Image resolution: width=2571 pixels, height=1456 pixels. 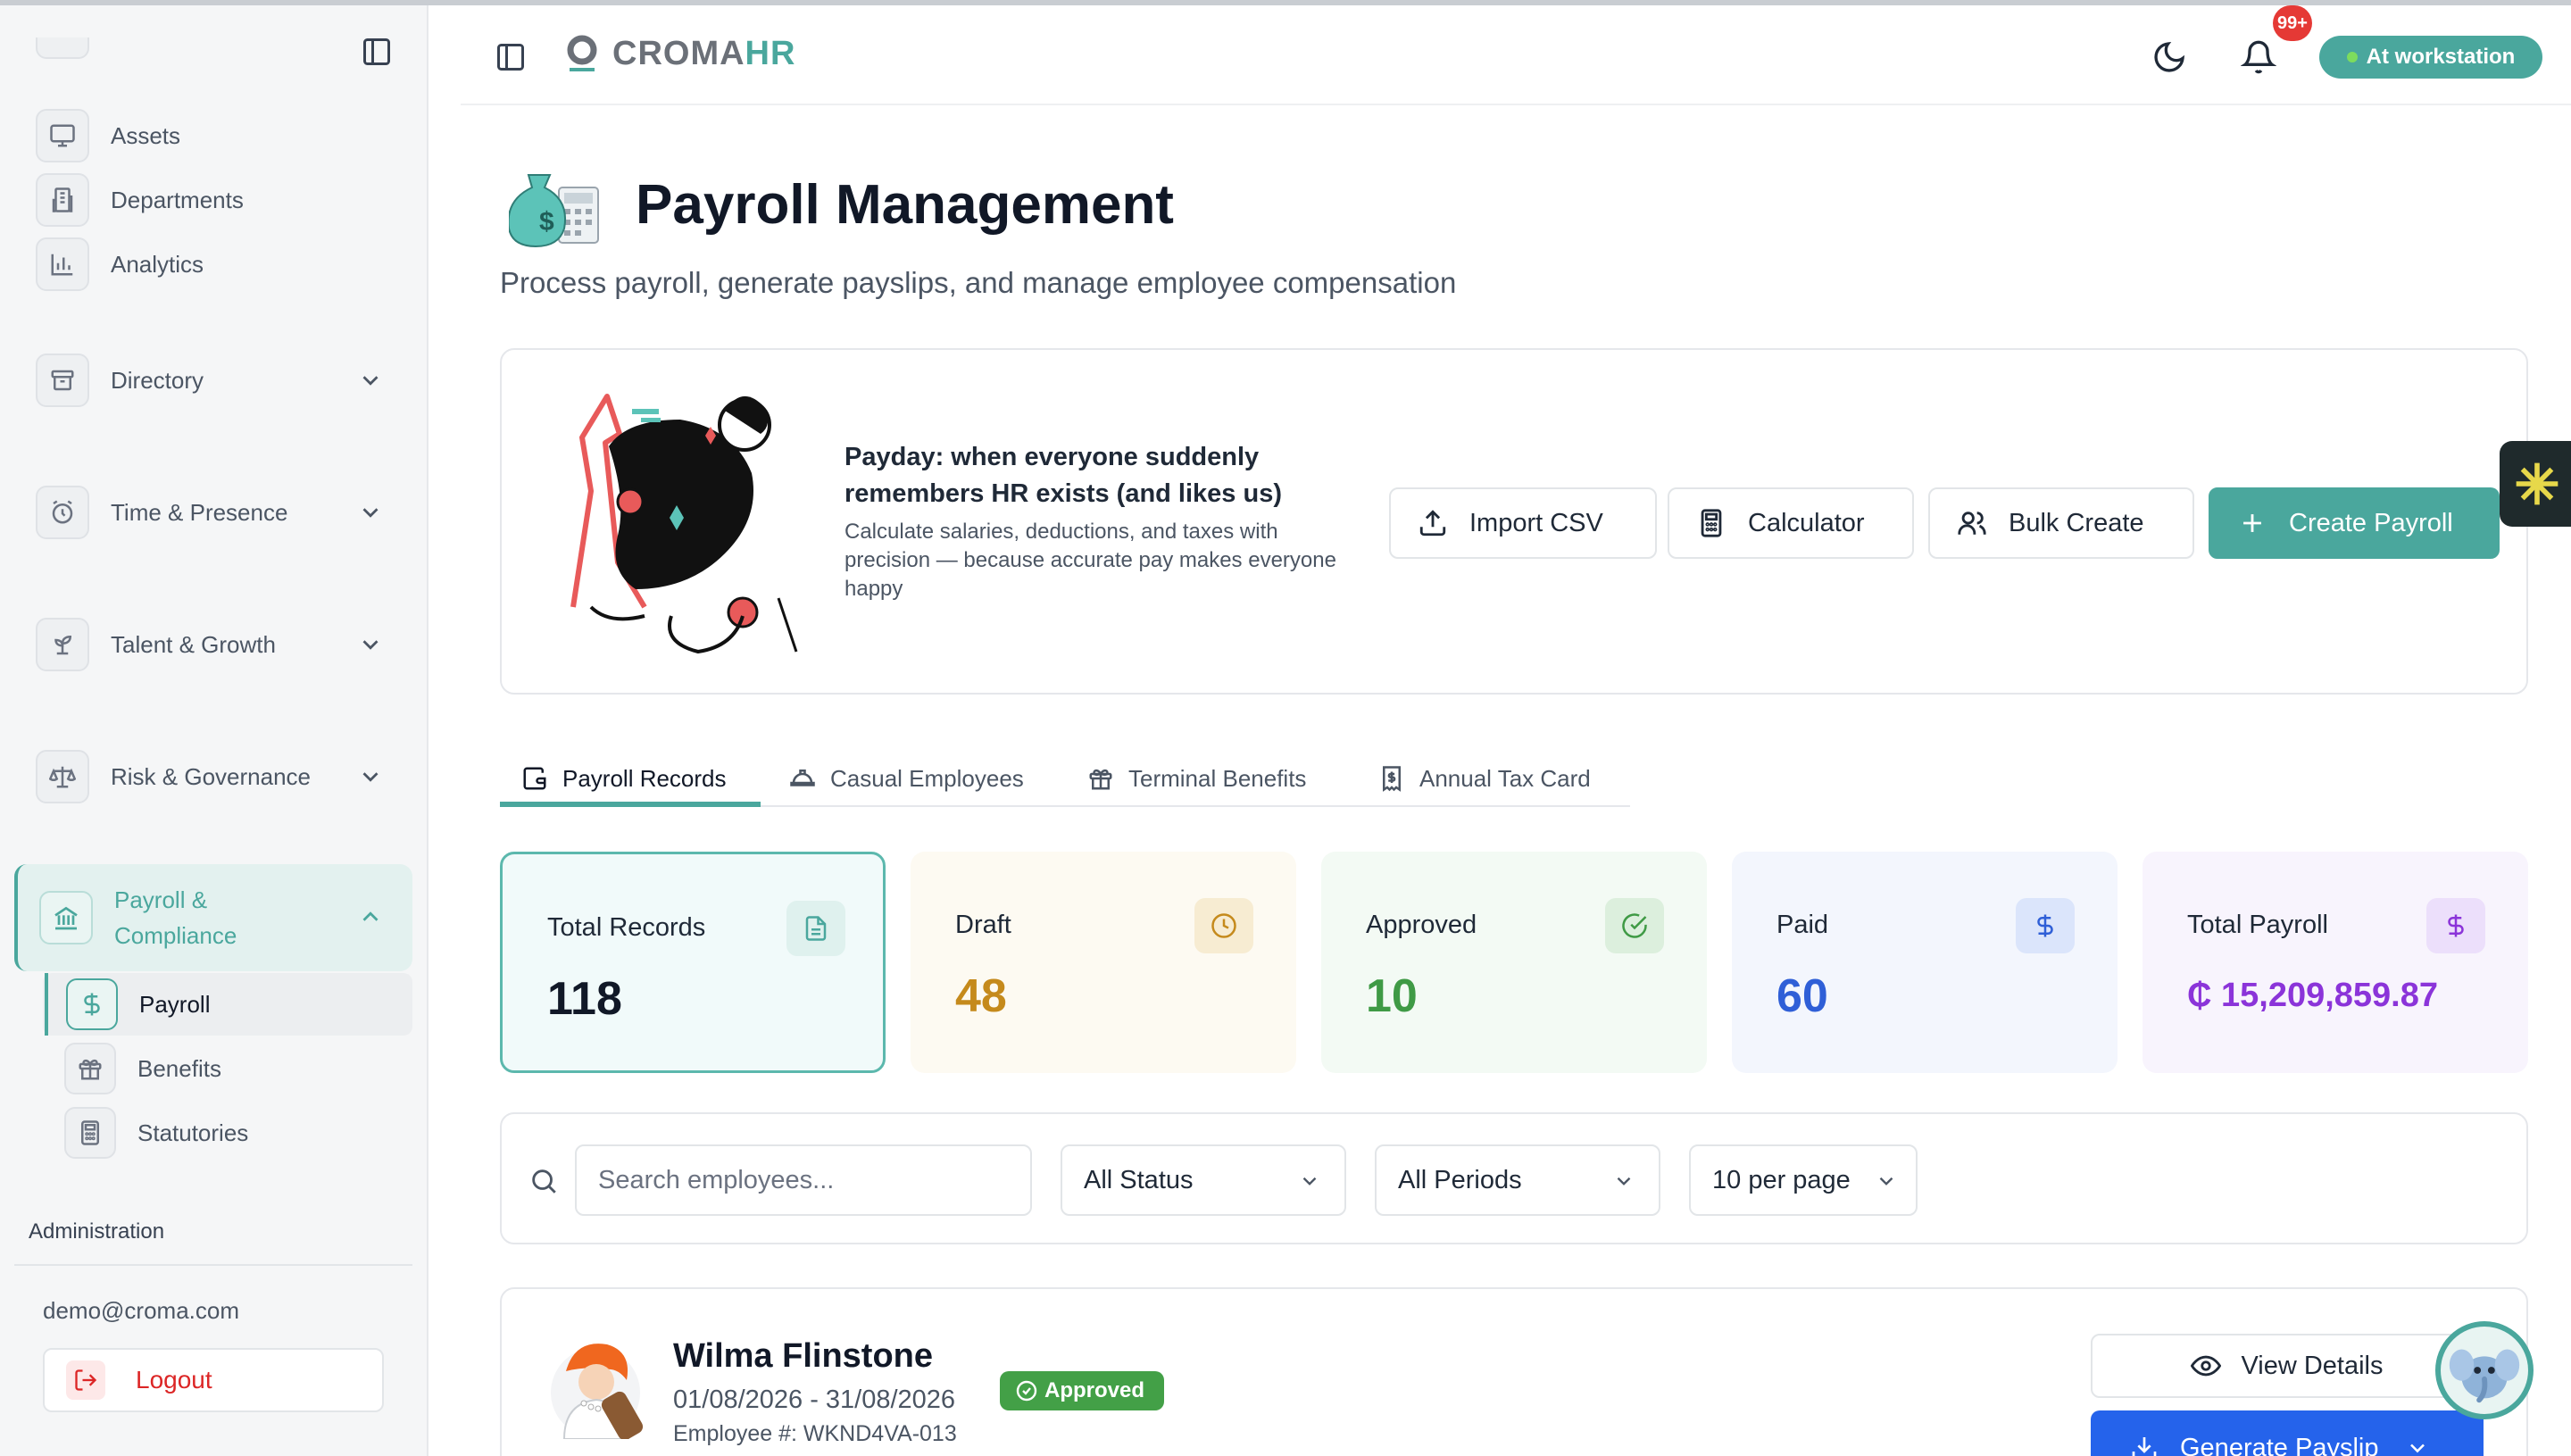 I want to click on view-details-button: View Details, so click(x=2287, y=1366).